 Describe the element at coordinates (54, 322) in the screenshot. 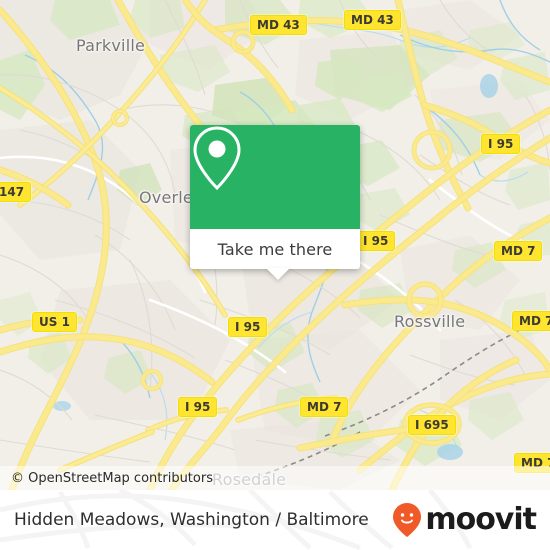

I see `highway-shield-us1: US 1` at that location.